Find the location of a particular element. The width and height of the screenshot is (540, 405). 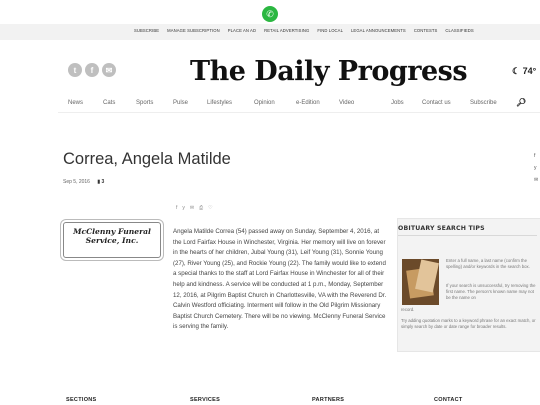

nav-item-e-edition: e-Edition is located at coordinates (308, 103).